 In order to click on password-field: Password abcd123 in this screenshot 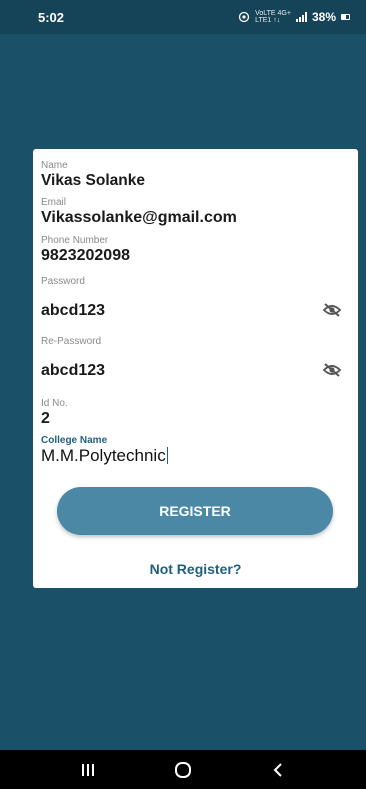, I will do `click(193, 298)`.